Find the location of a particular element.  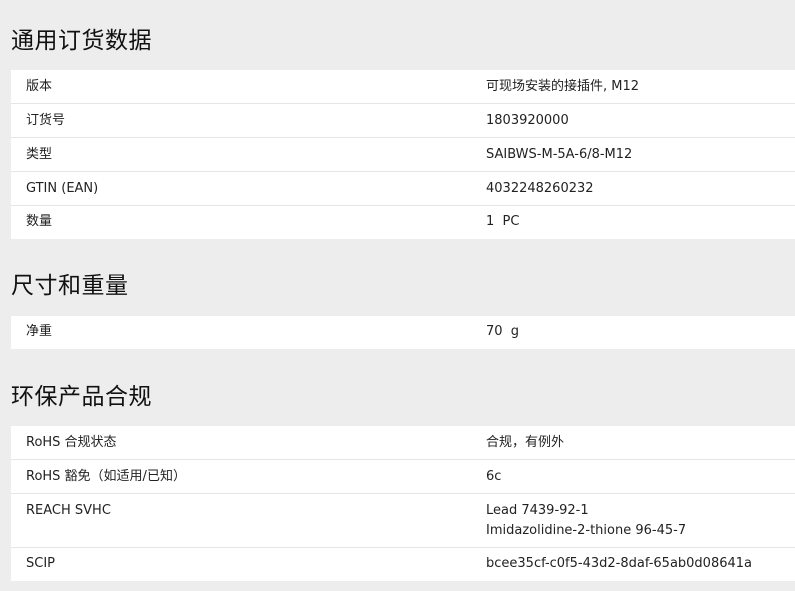

dimensions-weight-table: 净重 70 g is located at coordinates (403, 332).